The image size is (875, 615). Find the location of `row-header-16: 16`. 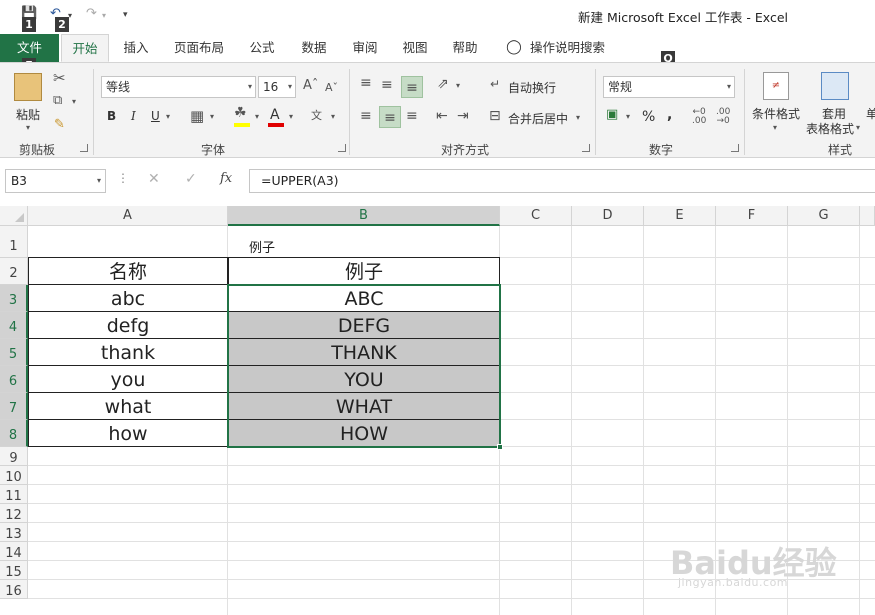

row-header-16: 16 is located at coordinates (14, 589).